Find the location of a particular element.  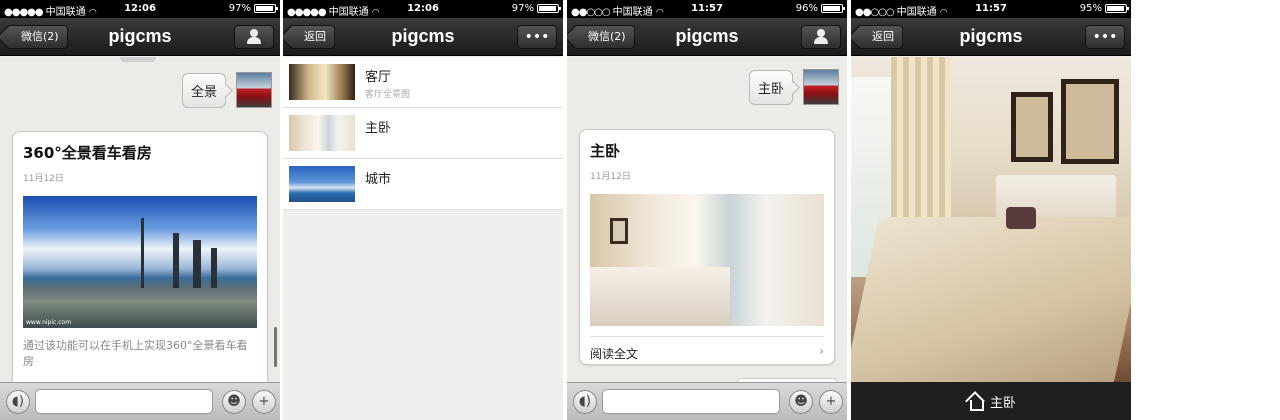

read-more-link: 阅读全文 › is located at coordinates (707, 349).